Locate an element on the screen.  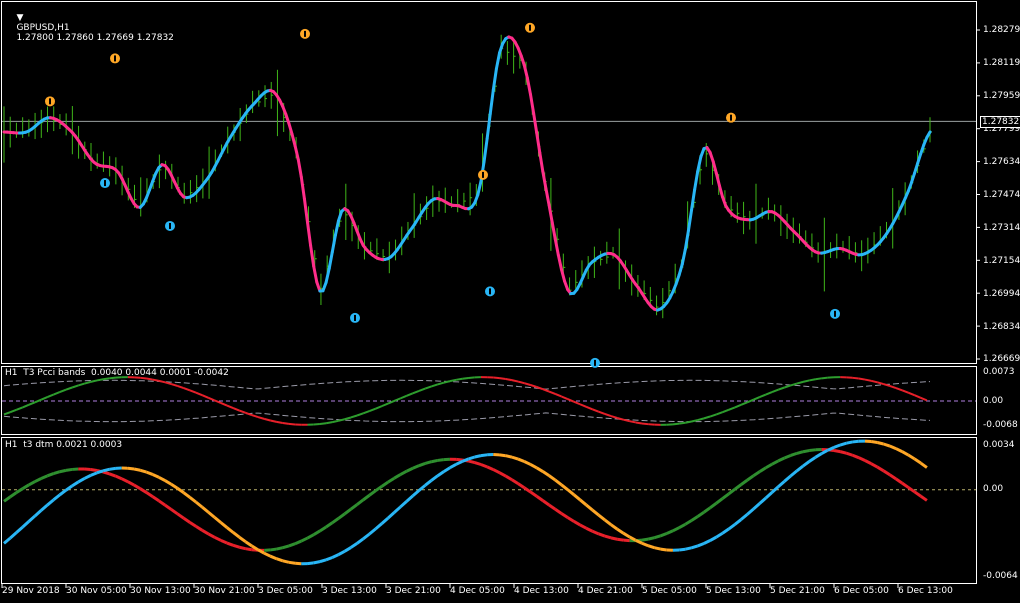
sell-signal-icon-stem is located at coordinates (50, 101).